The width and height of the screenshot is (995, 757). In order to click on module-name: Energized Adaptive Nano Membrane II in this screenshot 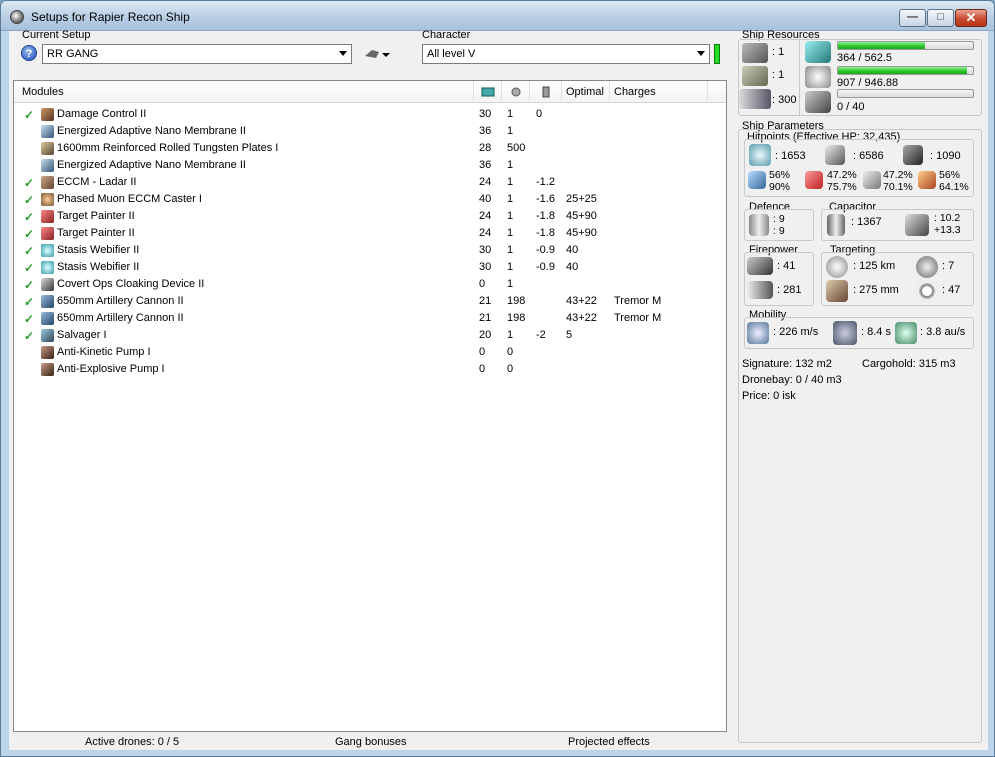, I will do `click(151, 131)`.